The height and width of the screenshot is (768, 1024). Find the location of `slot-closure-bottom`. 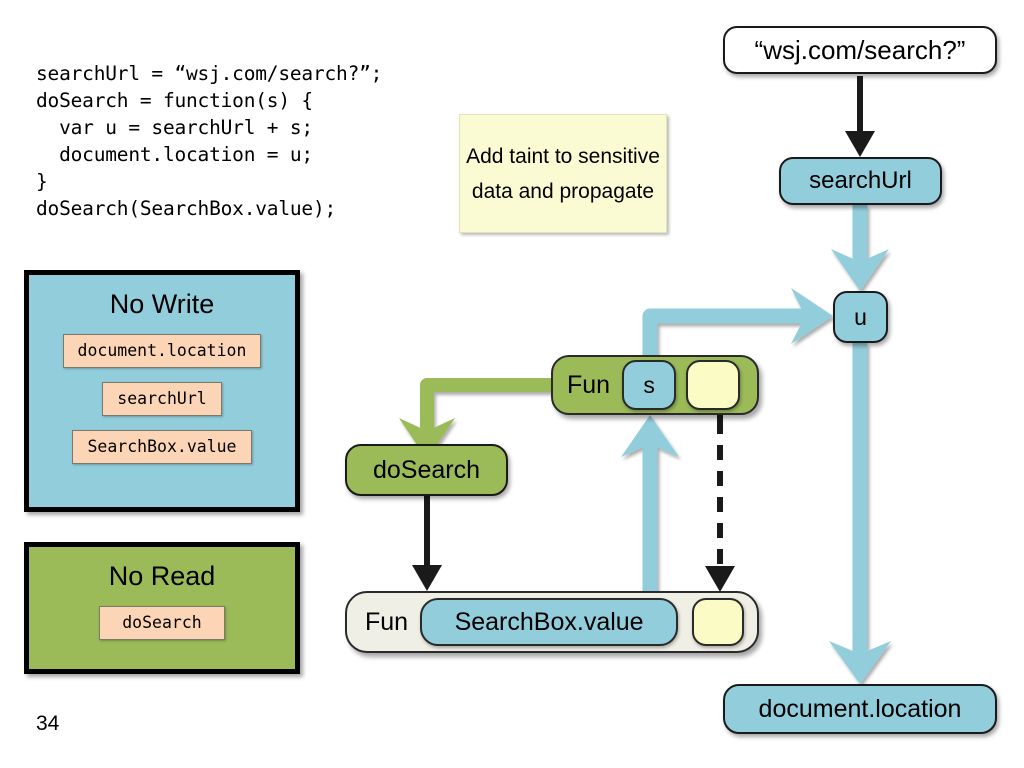

slot-closure-bottom is located at coordinates (718, 622).